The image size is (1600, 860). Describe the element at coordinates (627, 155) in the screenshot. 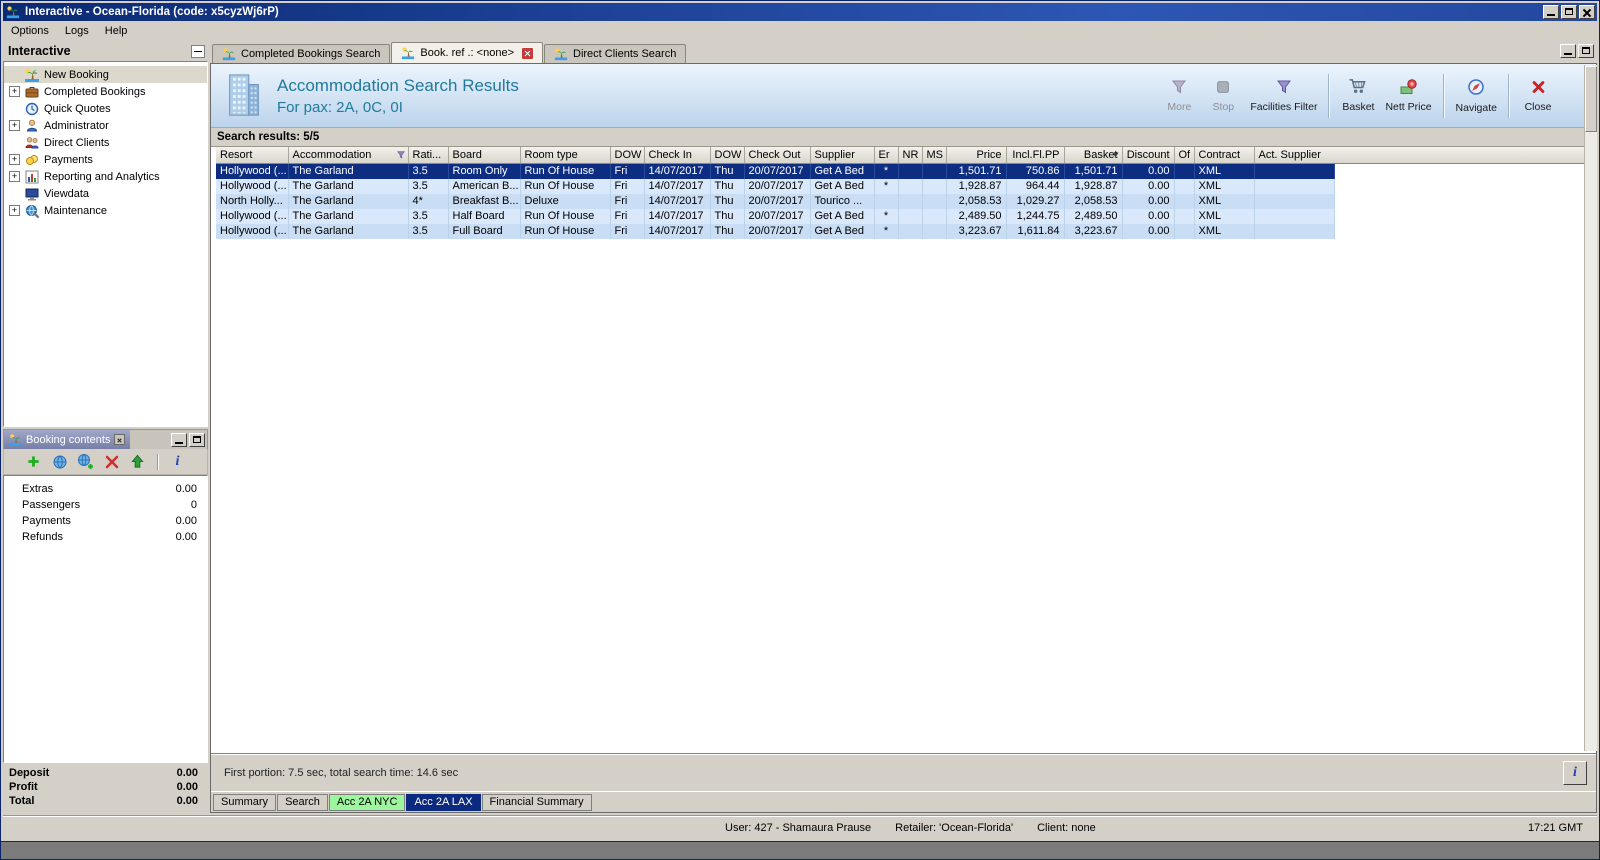

I see `column-header-dow-in: DOW` at that location.